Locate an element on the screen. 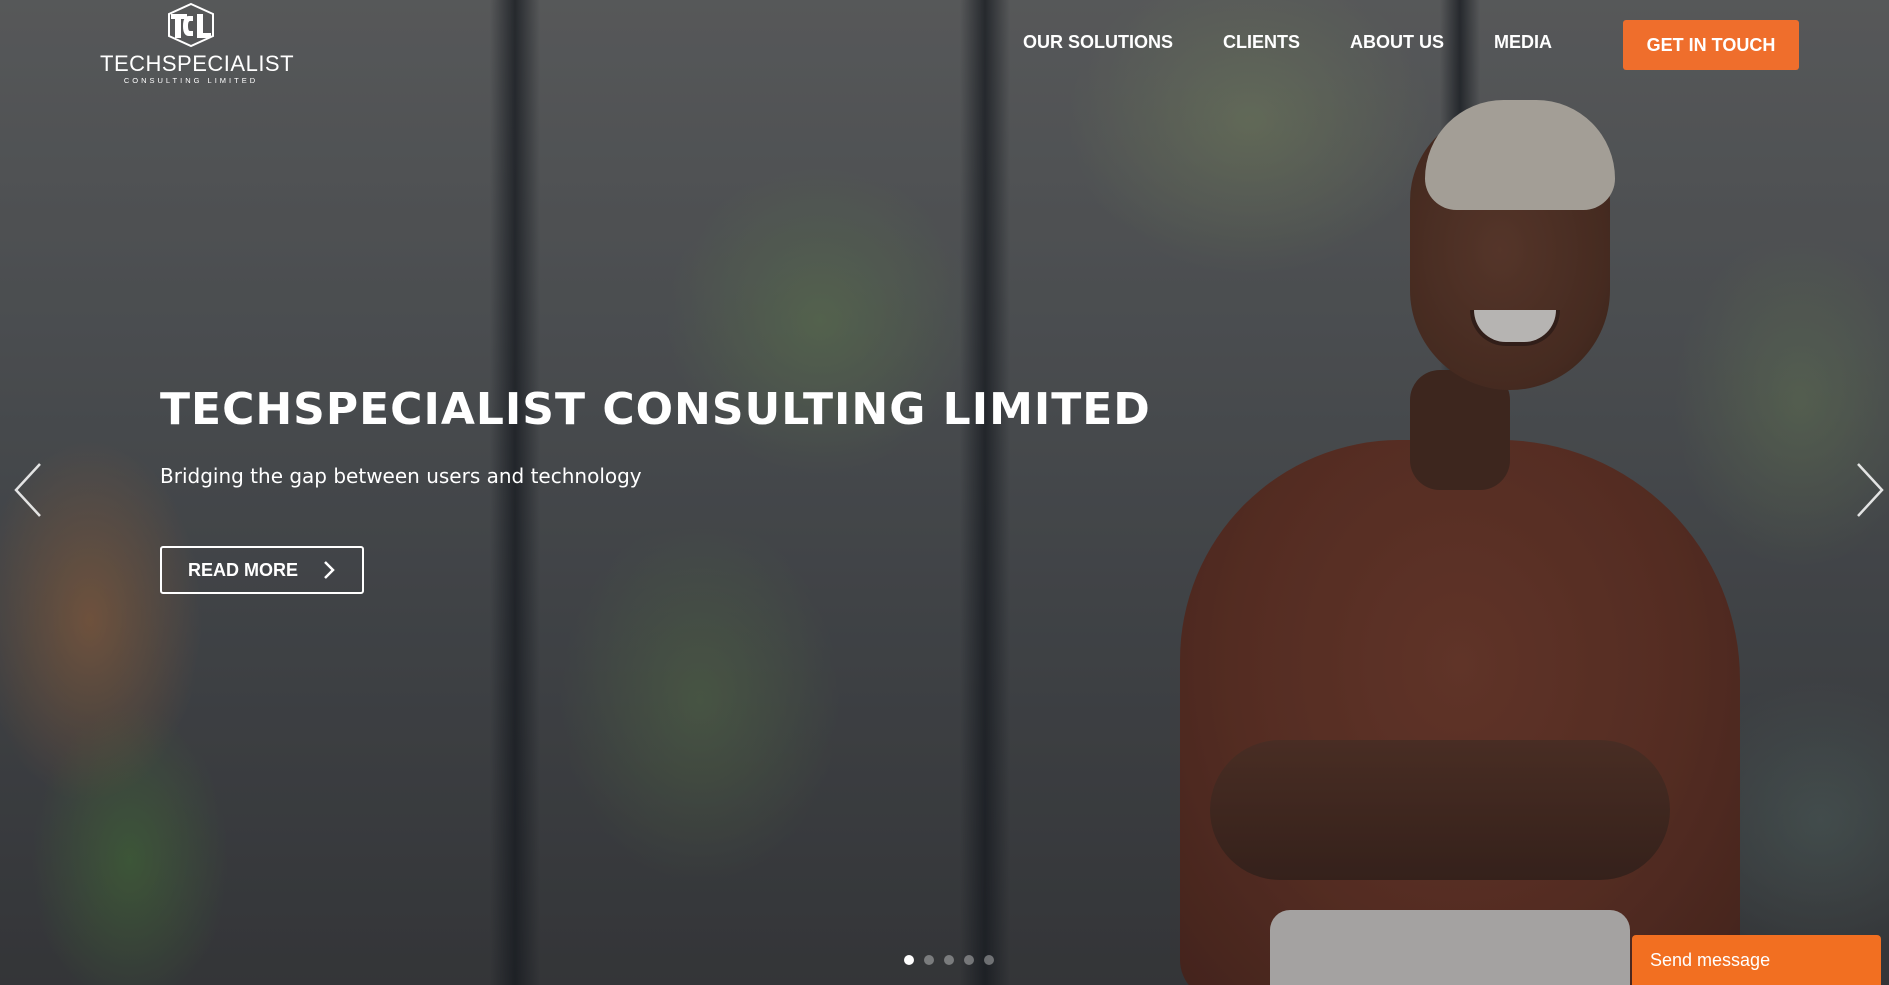  slider-pagination is located at coordinates (949, 960).